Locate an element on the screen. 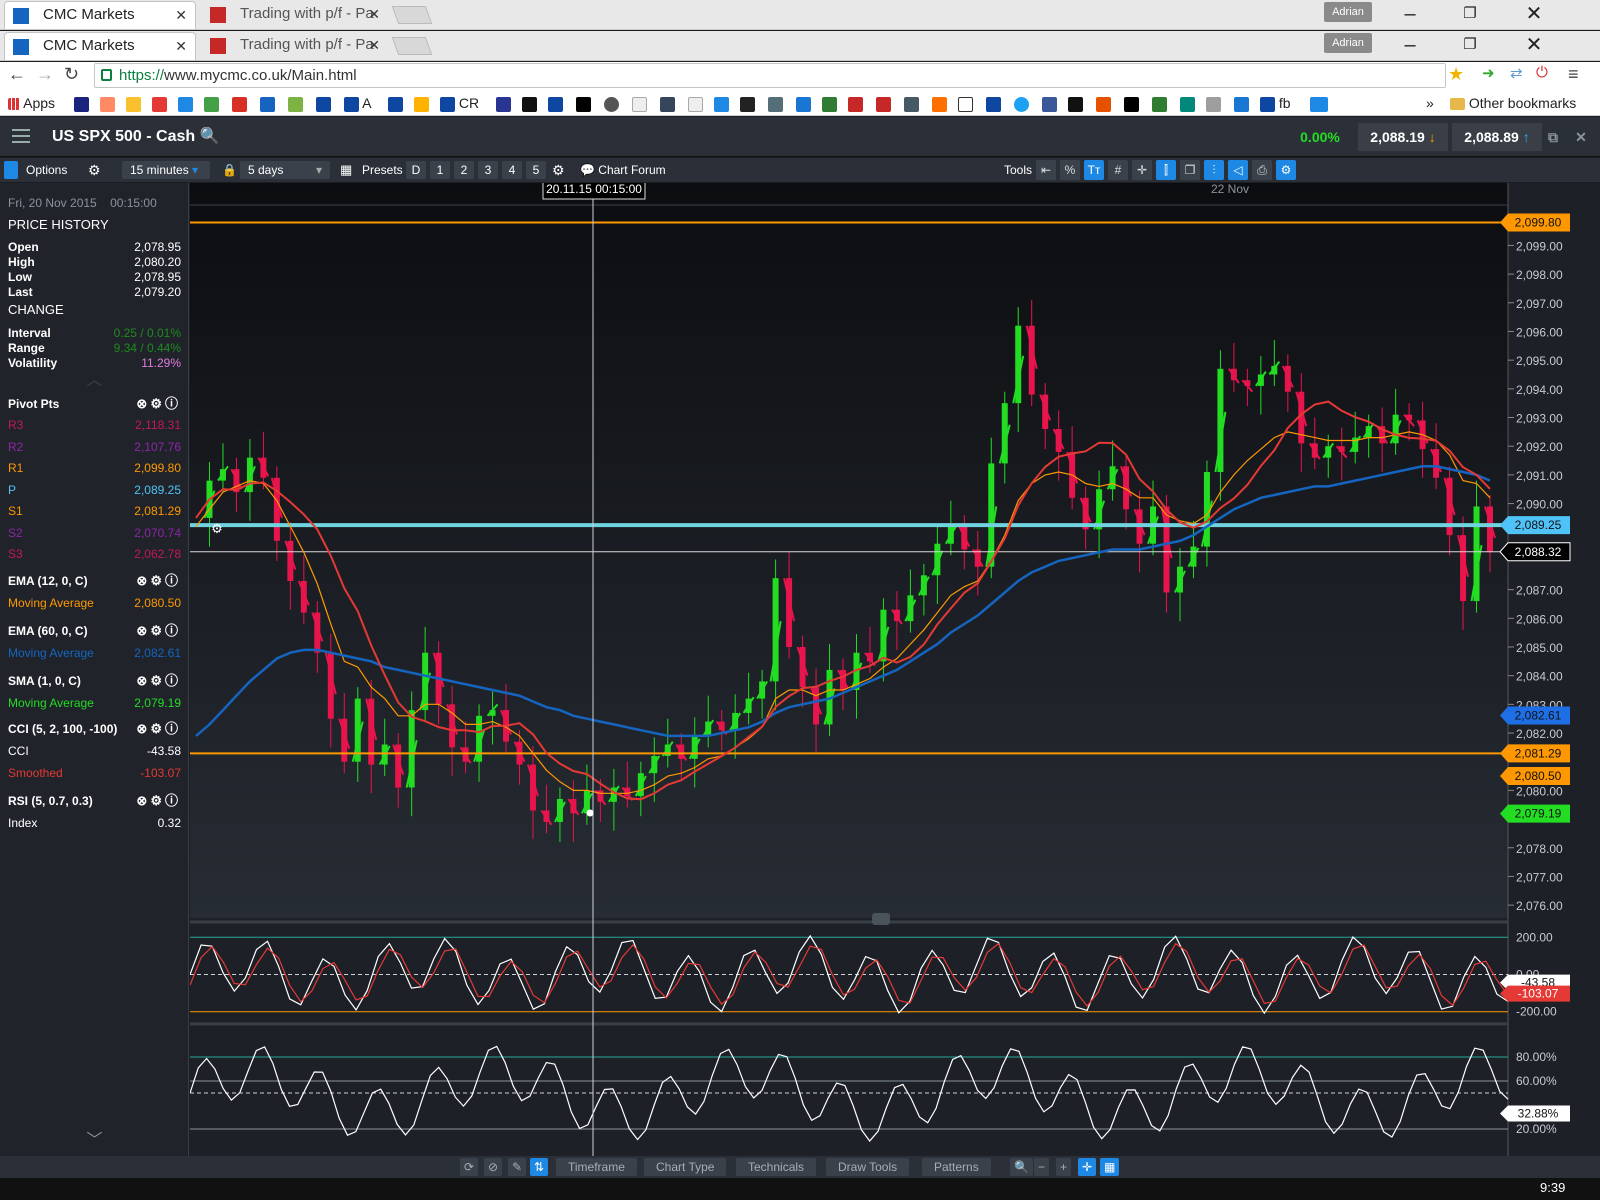  tool-grid-icon: # is located at coordinates (1118, 170).